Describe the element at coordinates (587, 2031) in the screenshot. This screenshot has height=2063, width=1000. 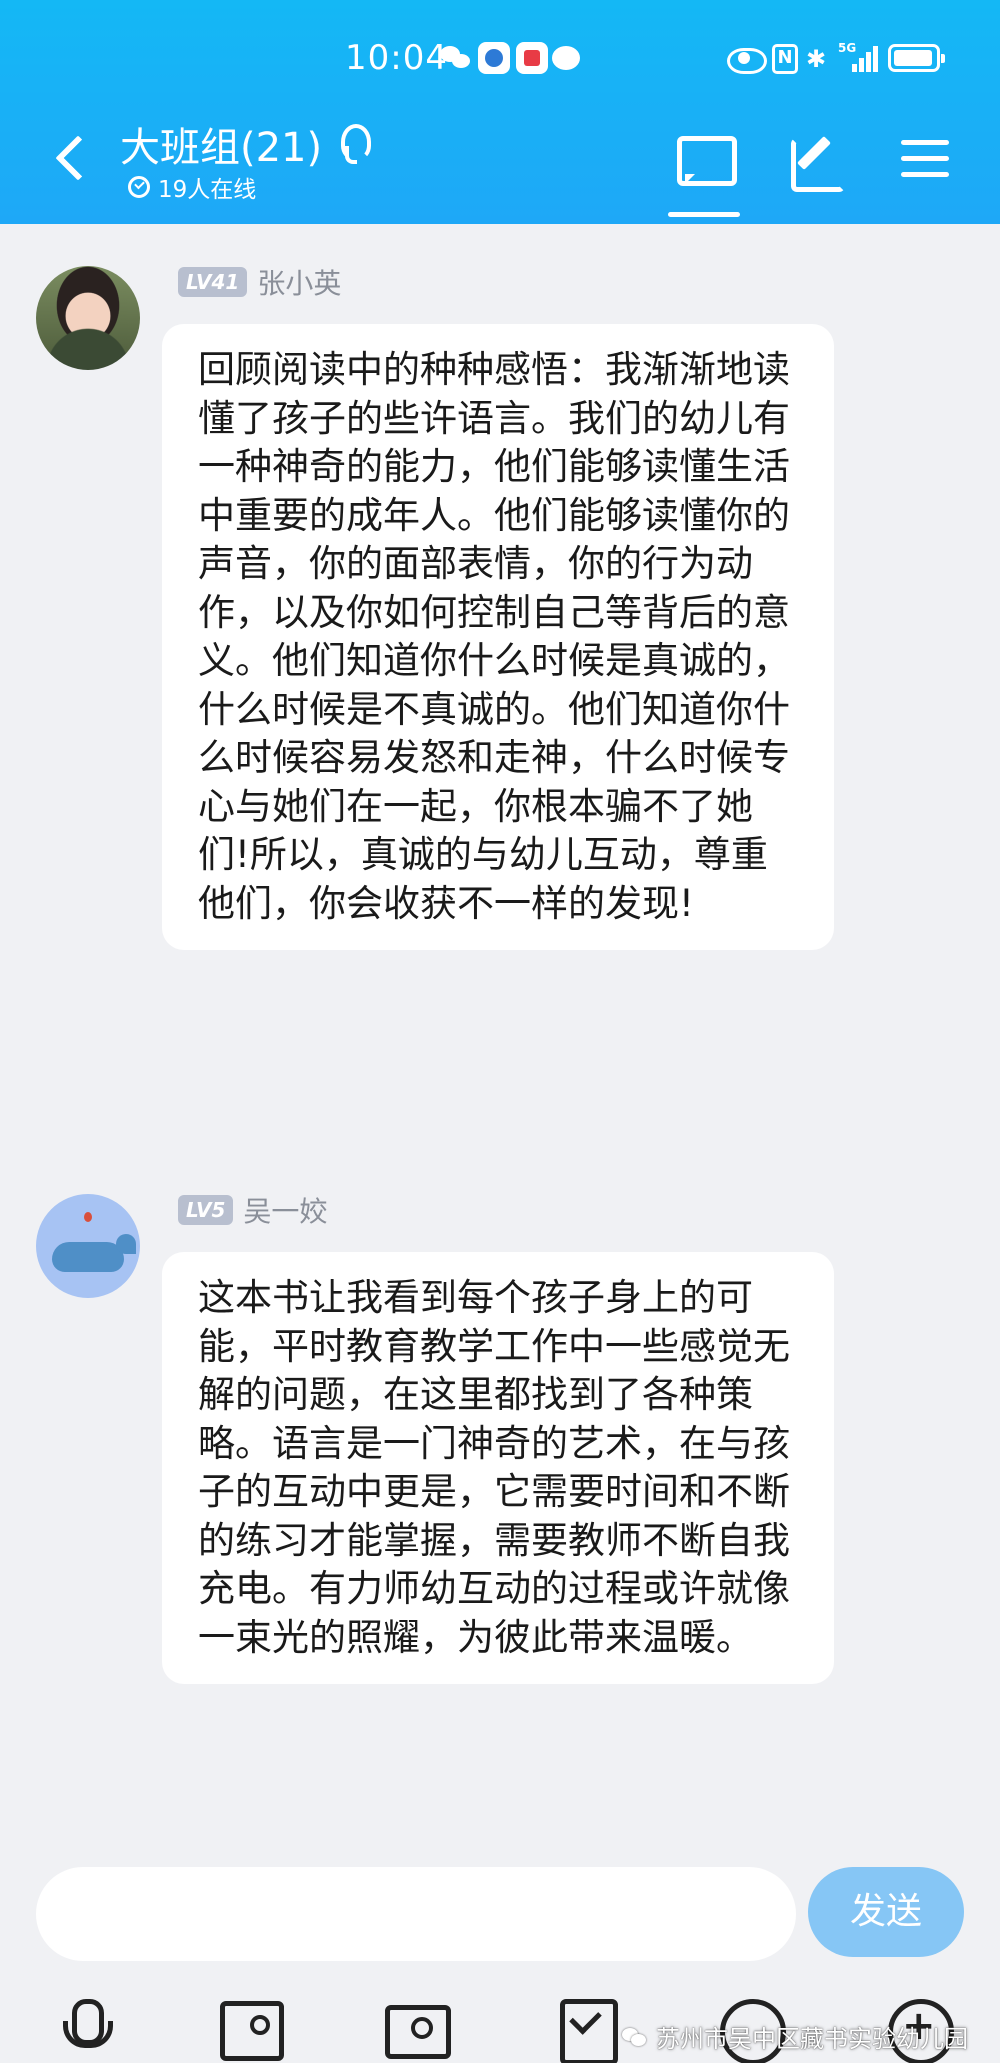
I see `file-icon` at that location.